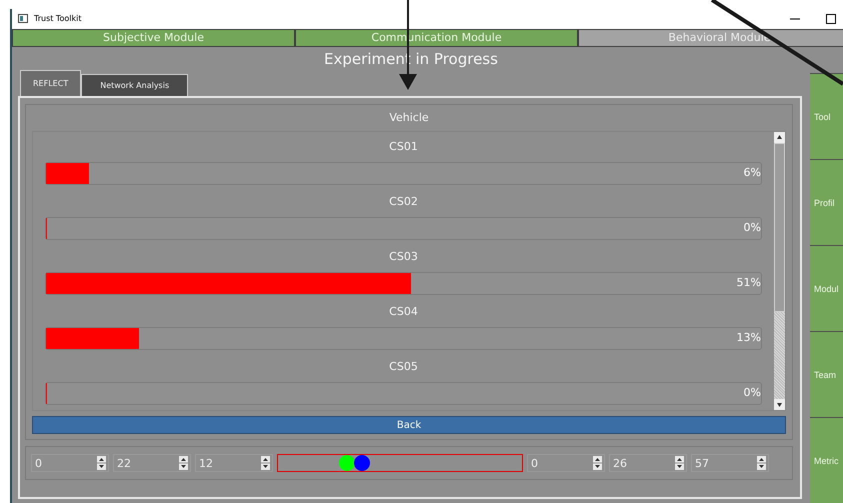 The width and height of the screenshot is (843, 503). I want to click on tab: REFLECT, so click(51, 83).